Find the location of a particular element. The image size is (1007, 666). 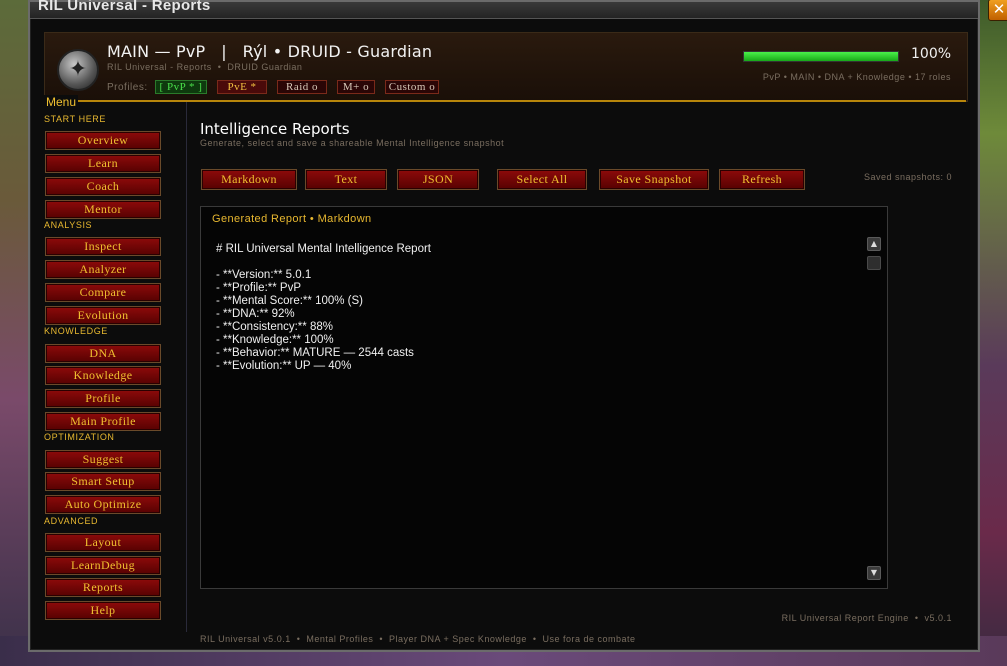

profile-tab-1: PvE * is located at coordinates (242, 87).